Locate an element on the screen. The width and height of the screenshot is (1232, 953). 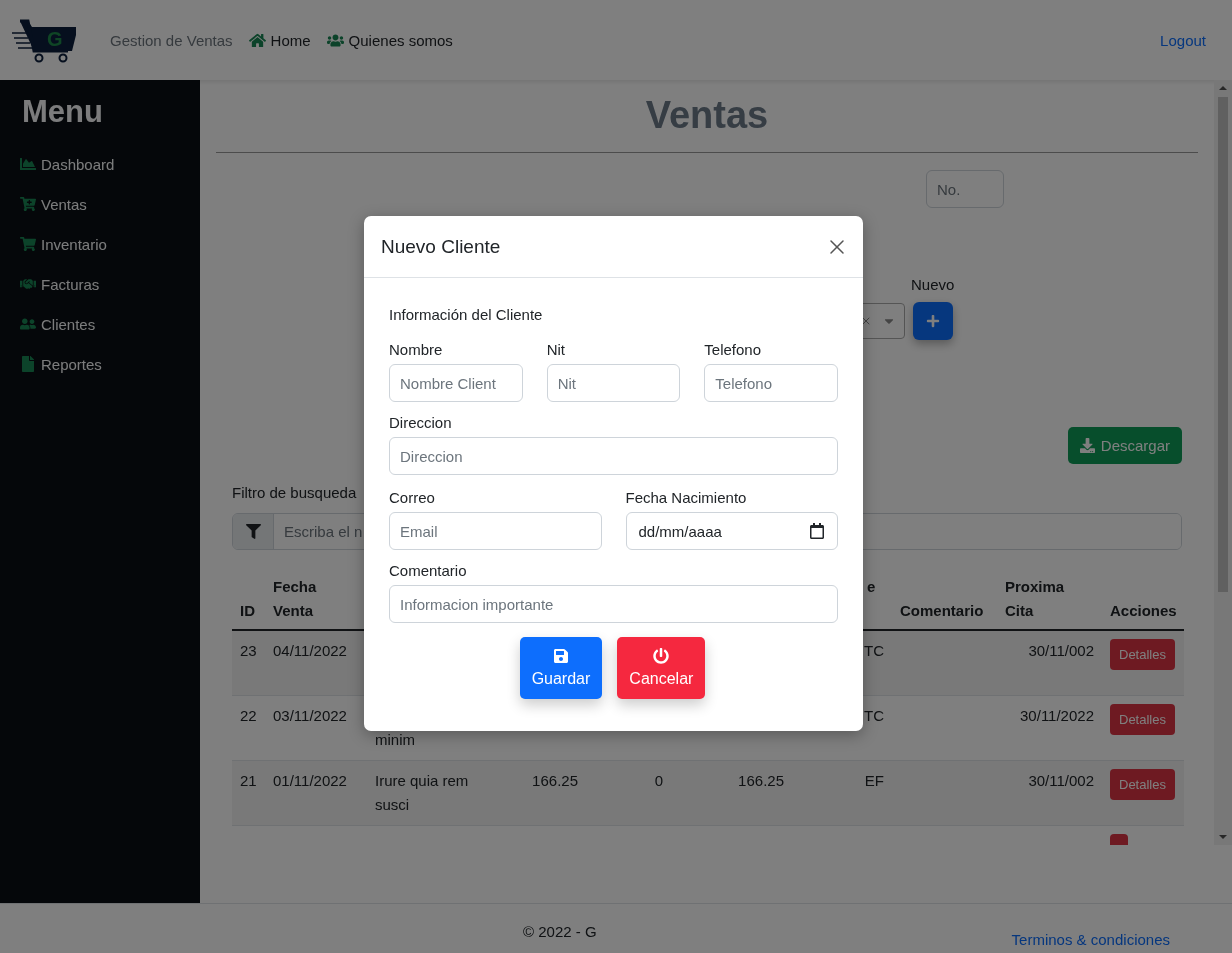
dialog-title: Nuevo Cliente is located at coordinates (441, 246).